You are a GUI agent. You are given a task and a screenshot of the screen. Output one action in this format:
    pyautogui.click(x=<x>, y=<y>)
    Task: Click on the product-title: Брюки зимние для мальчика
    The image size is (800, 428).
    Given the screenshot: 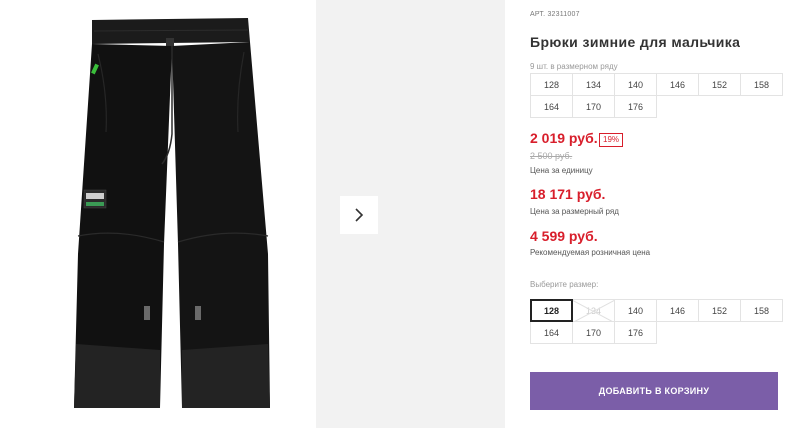 What is the action you would take?
    pyautogui.click(x=635, y=42)
    